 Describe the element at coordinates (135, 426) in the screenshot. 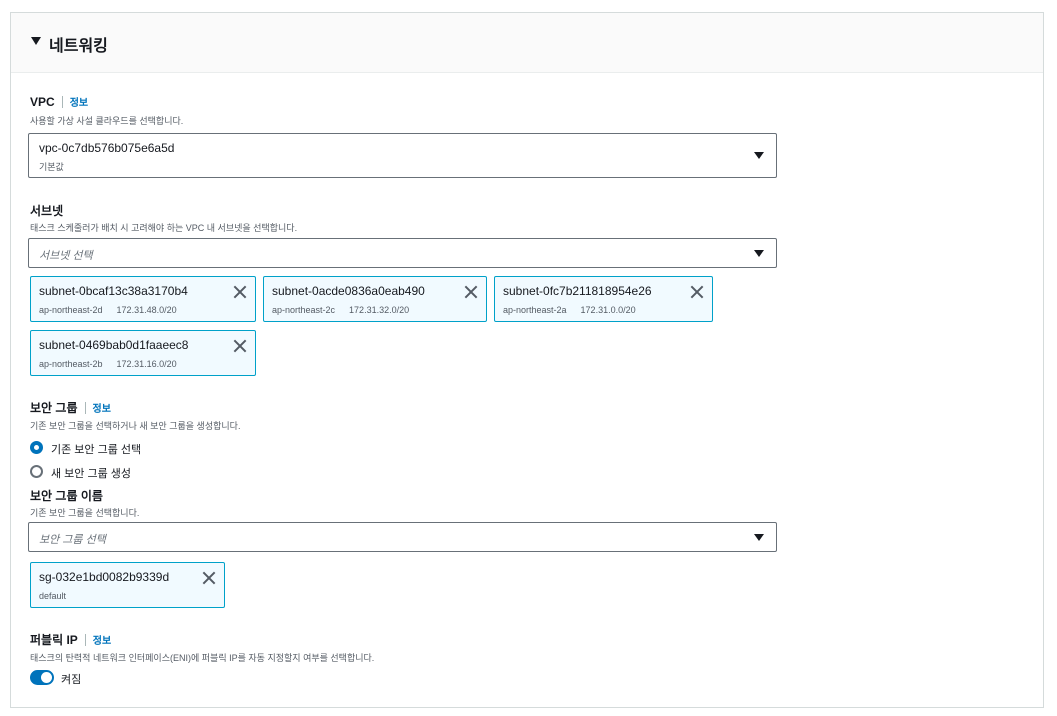

I see `security-group-description: 기존 보안 그룹을 선택하거나 새 보안 그룹을 생성합니다.` at that location.